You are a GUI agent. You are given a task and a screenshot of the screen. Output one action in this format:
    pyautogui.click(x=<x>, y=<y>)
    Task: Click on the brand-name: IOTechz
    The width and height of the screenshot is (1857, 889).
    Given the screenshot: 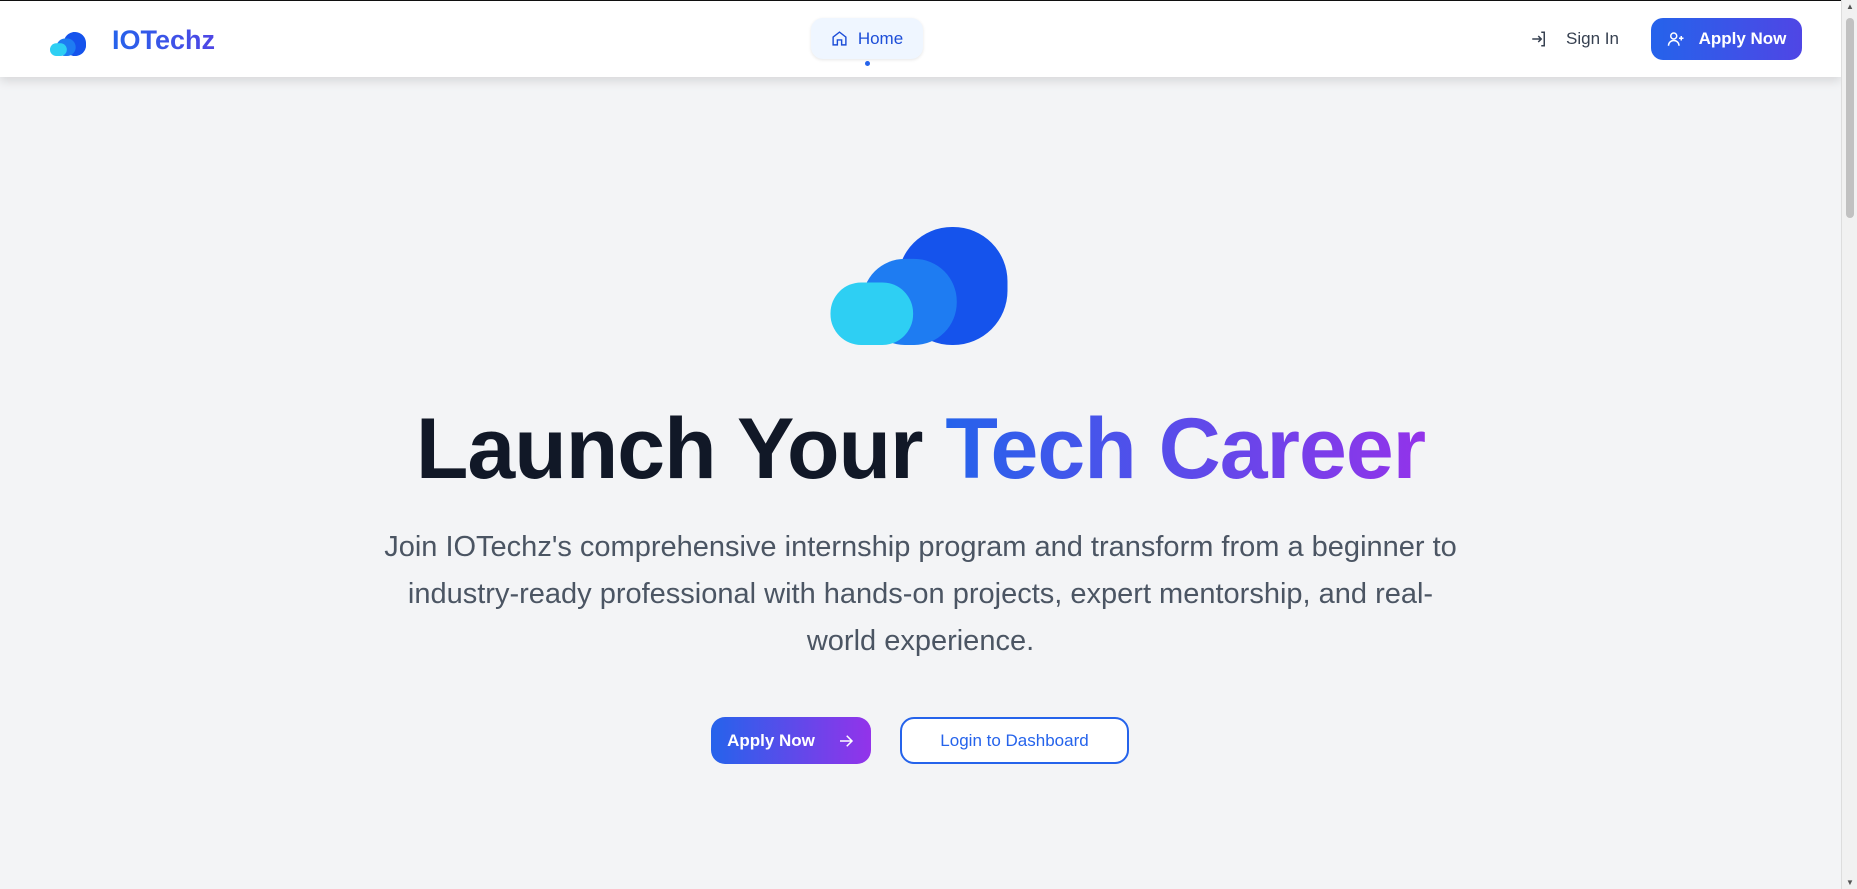 What is the action you would take?
    pyautogui.click(x=163, y=40)
    